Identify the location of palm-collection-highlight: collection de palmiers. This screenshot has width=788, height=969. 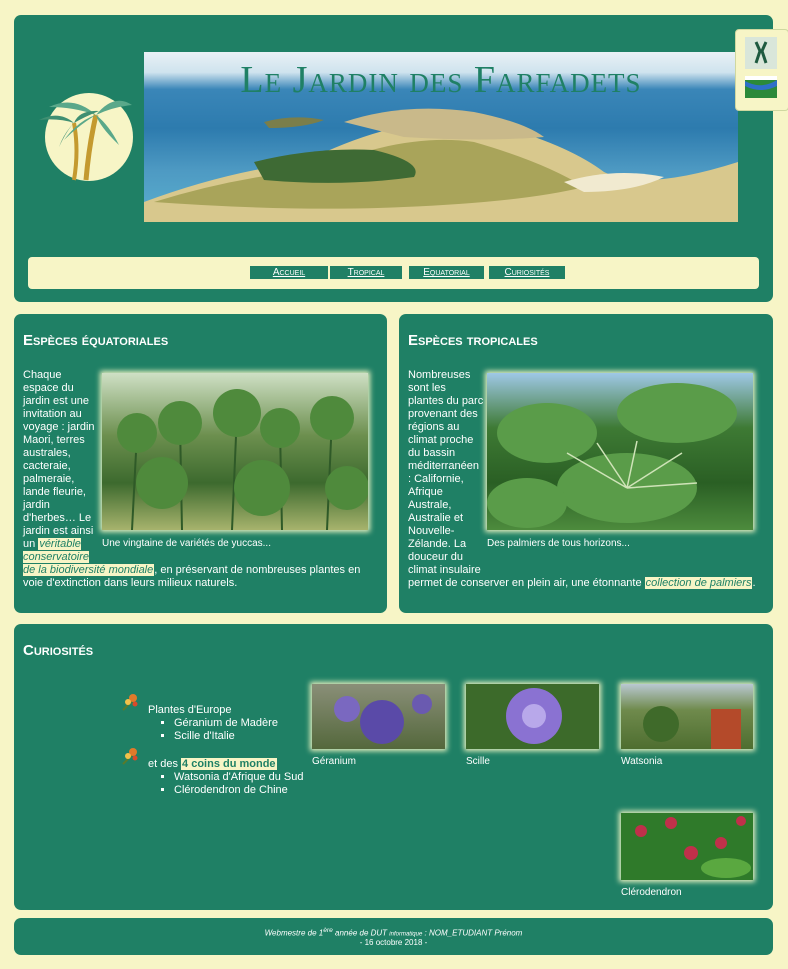
(698, 583).